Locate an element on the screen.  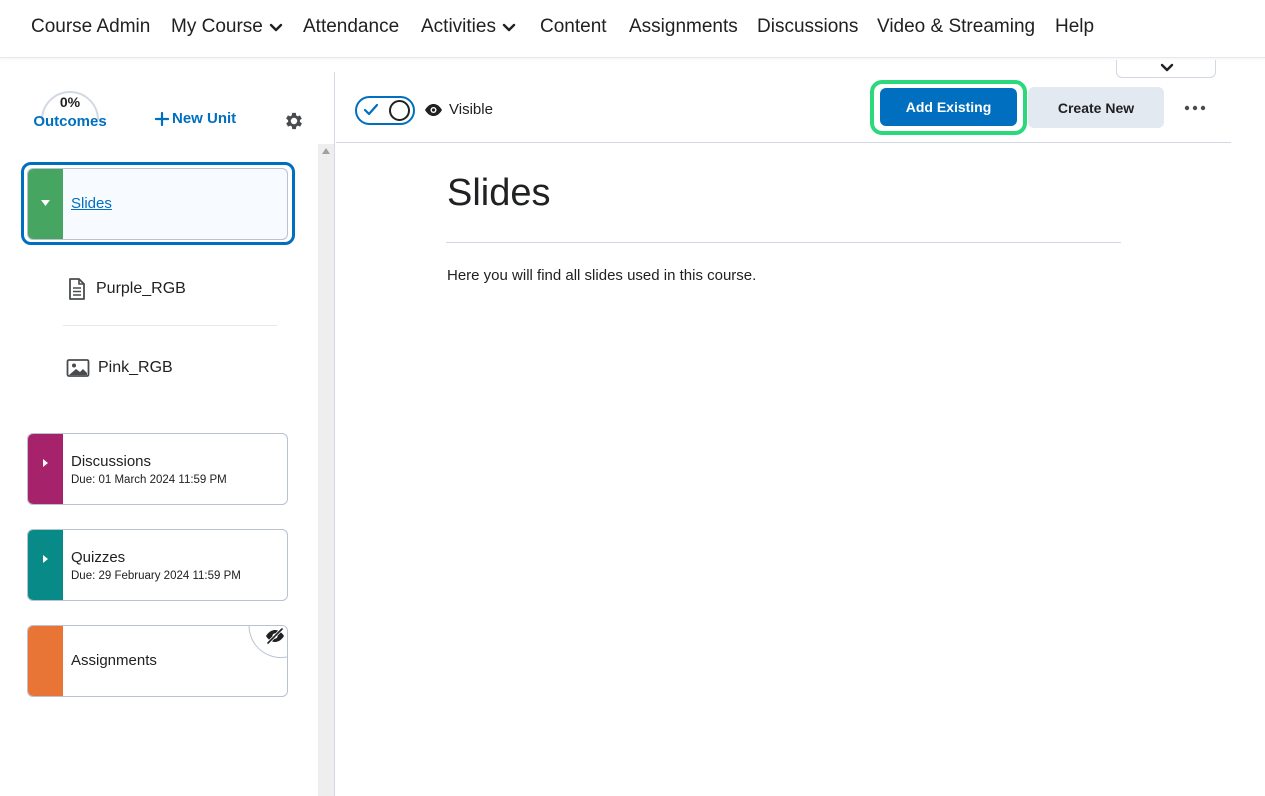
unit-card-slides: Slides is located at coordinates (157, 204).